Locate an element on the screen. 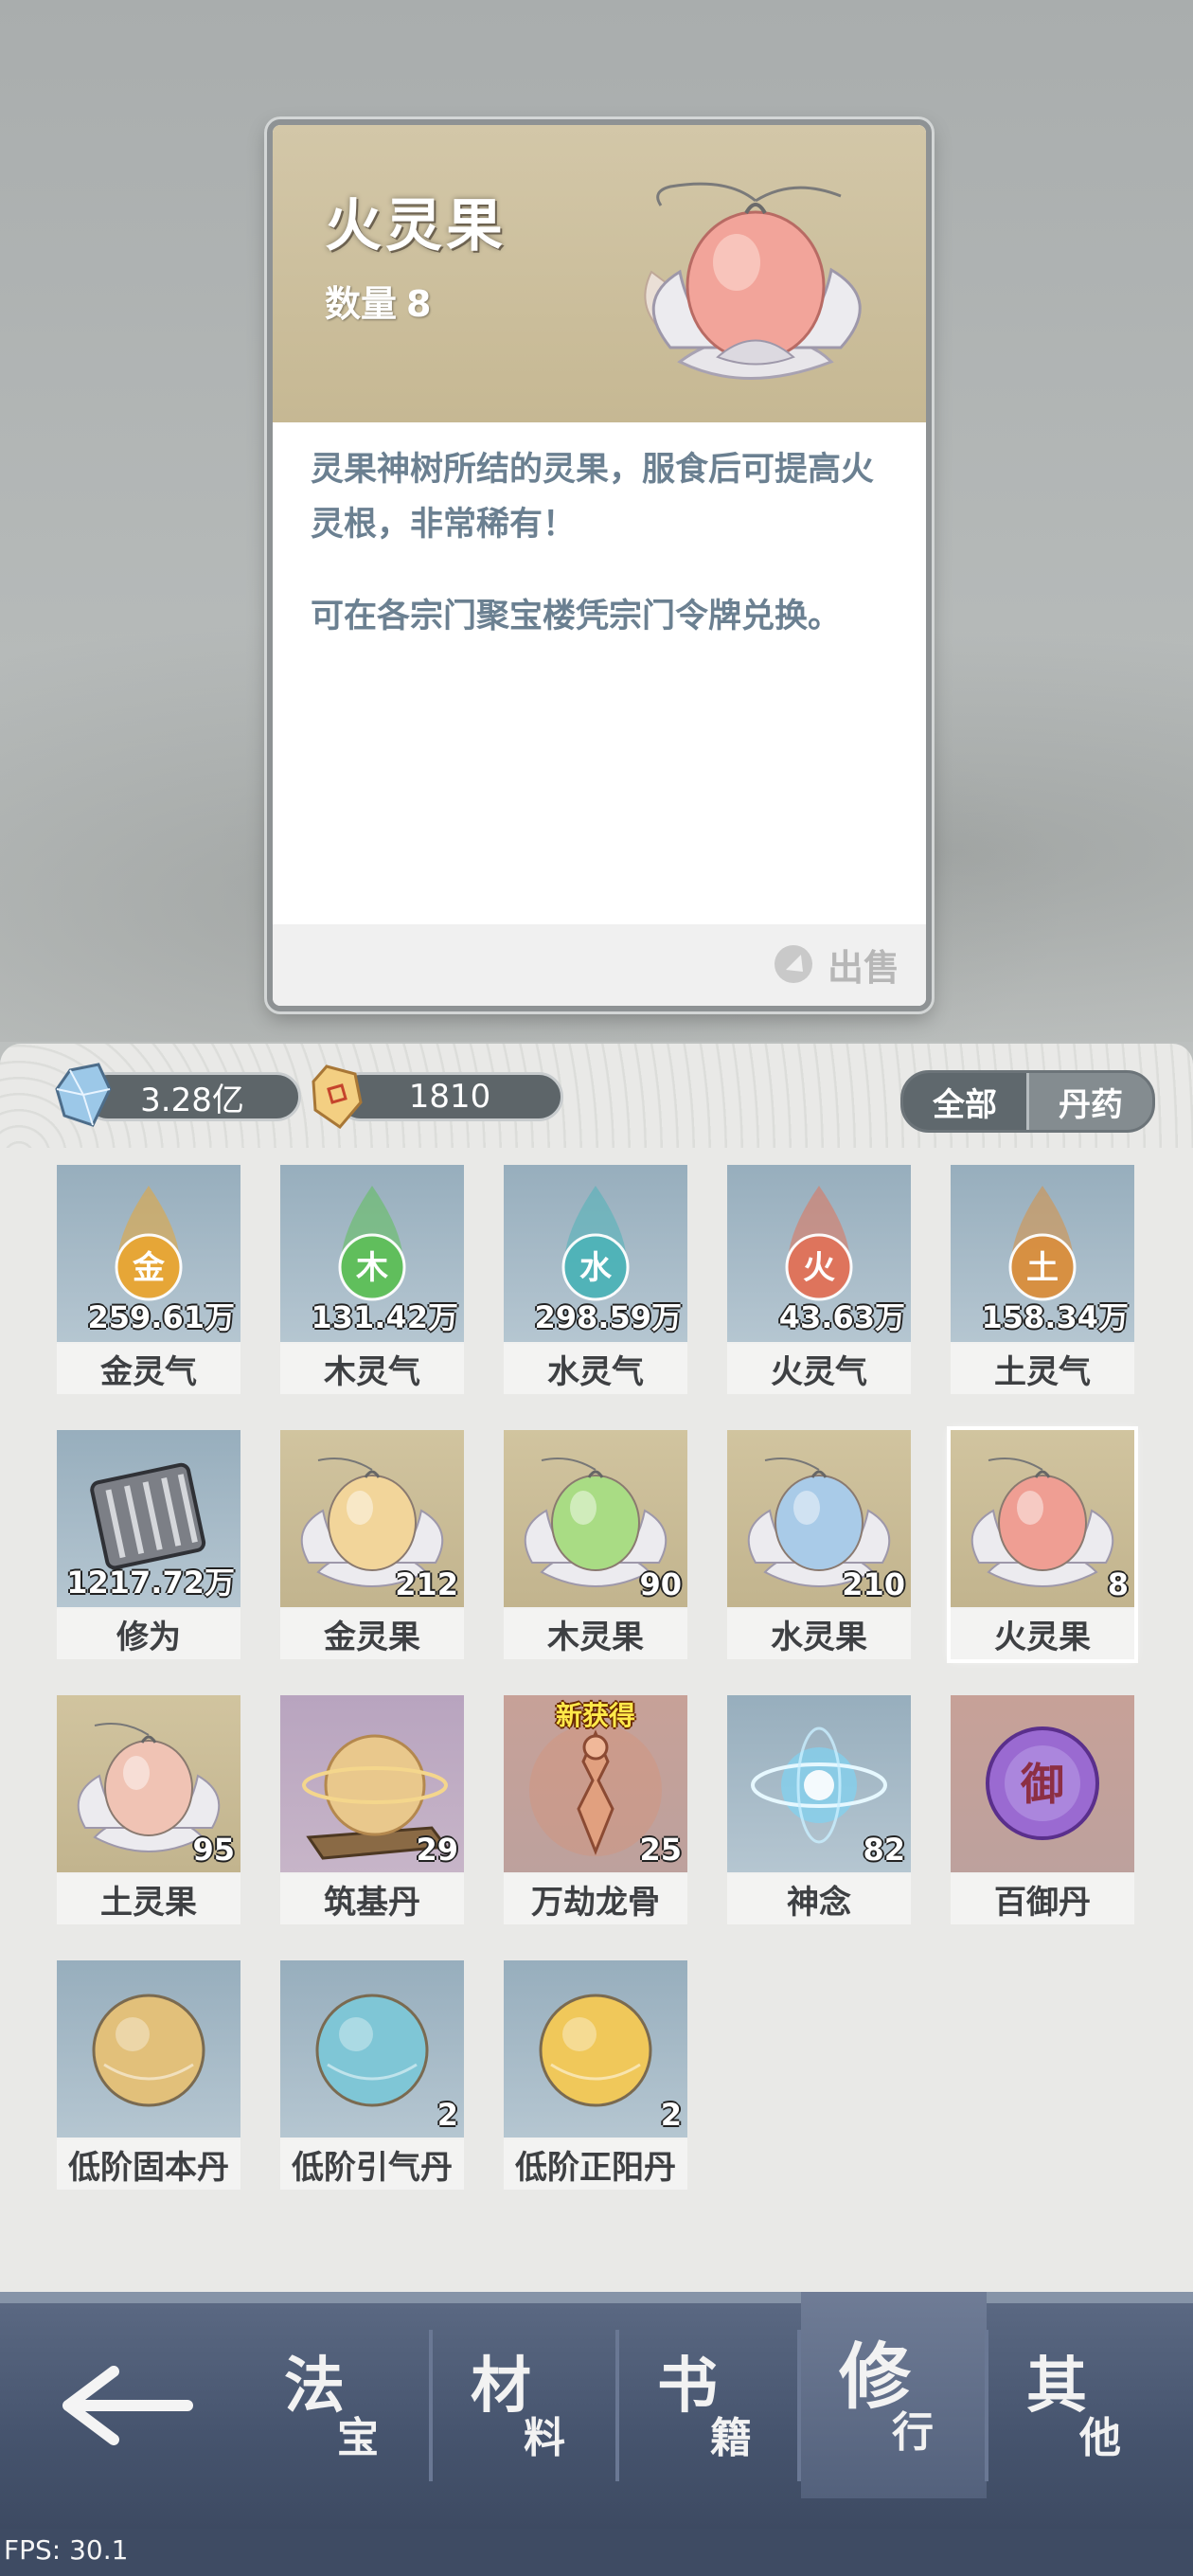 The image size is (1193, 2576). nav-tab-sublabel: 他 is located at coordinates (1100, 2438).